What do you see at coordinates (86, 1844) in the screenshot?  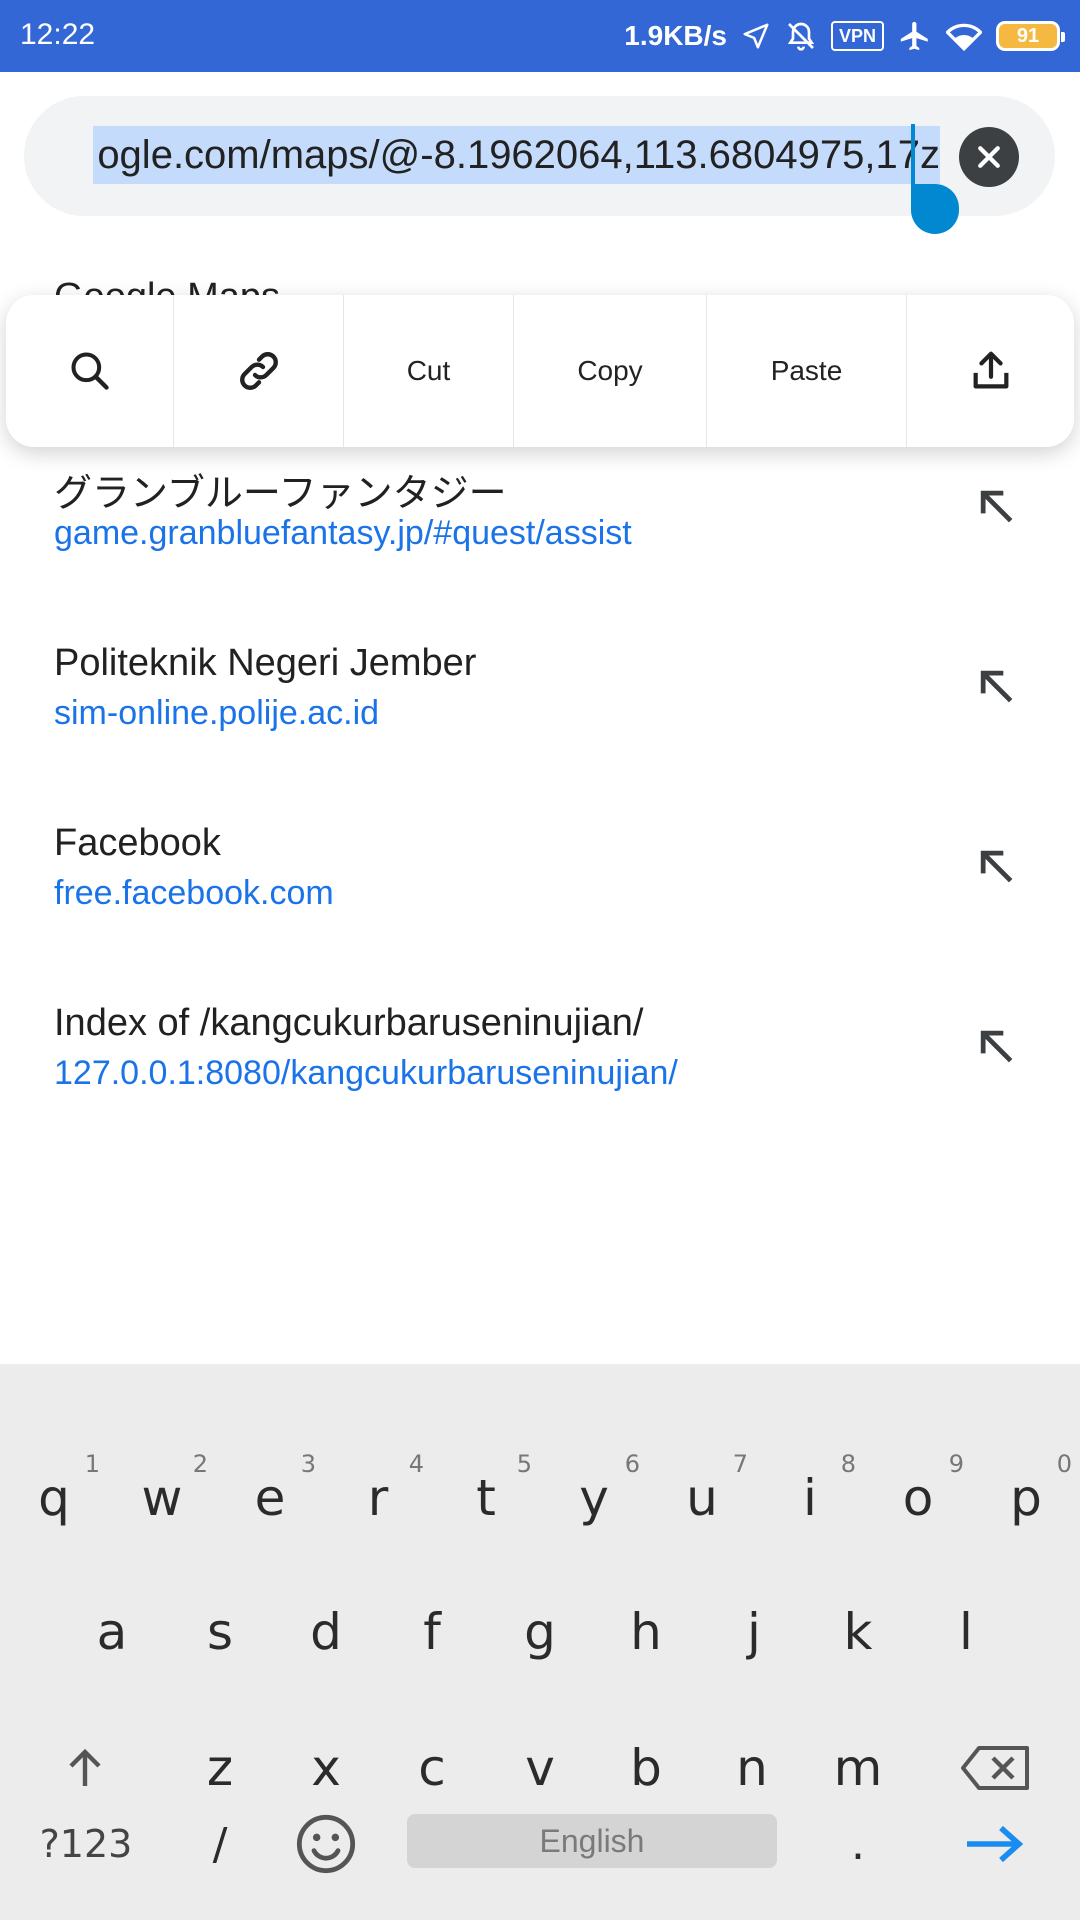 I see `symbols-key: ?123` at bounding box center [86, 1844].